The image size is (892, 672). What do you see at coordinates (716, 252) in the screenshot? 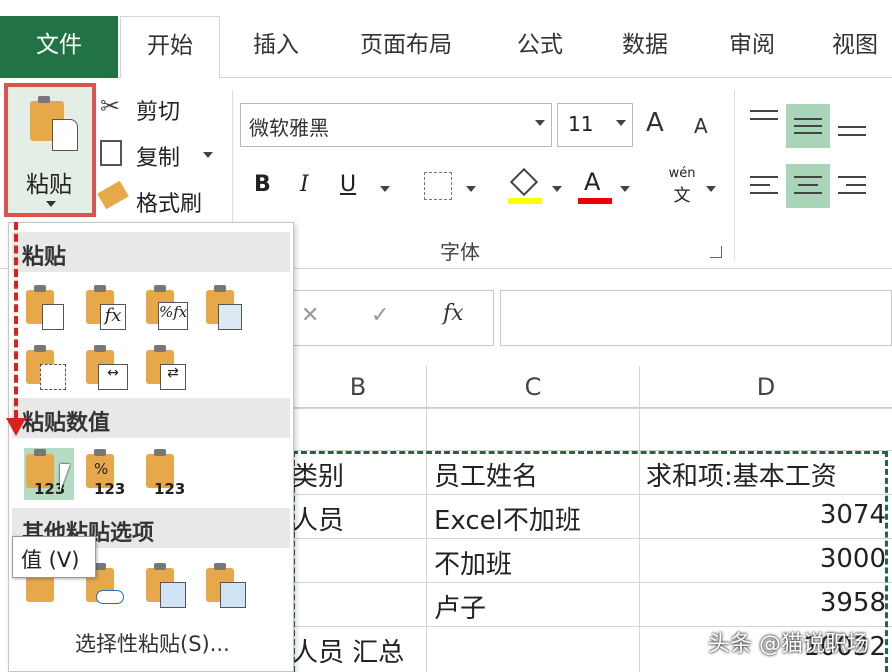
I see `font-dialog-launcher-icon` at bounding box center [716, 252].